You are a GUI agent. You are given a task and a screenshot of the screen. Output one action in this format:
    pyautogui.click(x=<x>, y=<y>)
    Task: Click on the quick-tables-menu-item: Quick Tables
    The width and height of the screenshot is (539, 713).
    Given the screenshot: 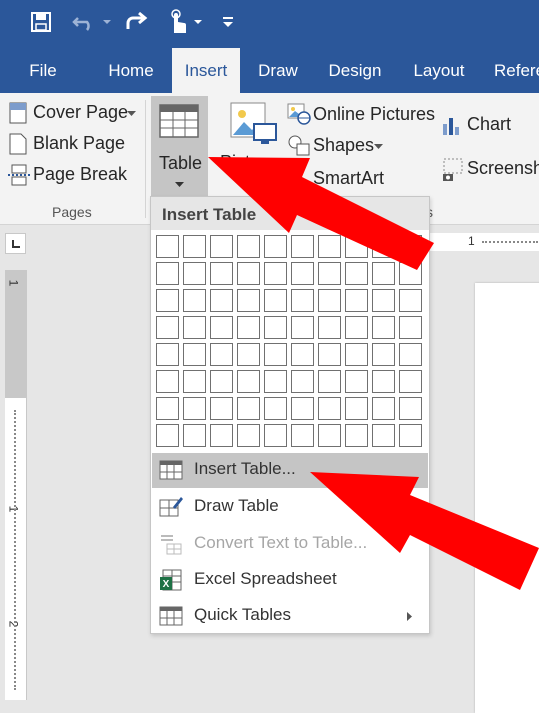 What is the action you would take?
    pyautogui.click(x=290, y=616)
    